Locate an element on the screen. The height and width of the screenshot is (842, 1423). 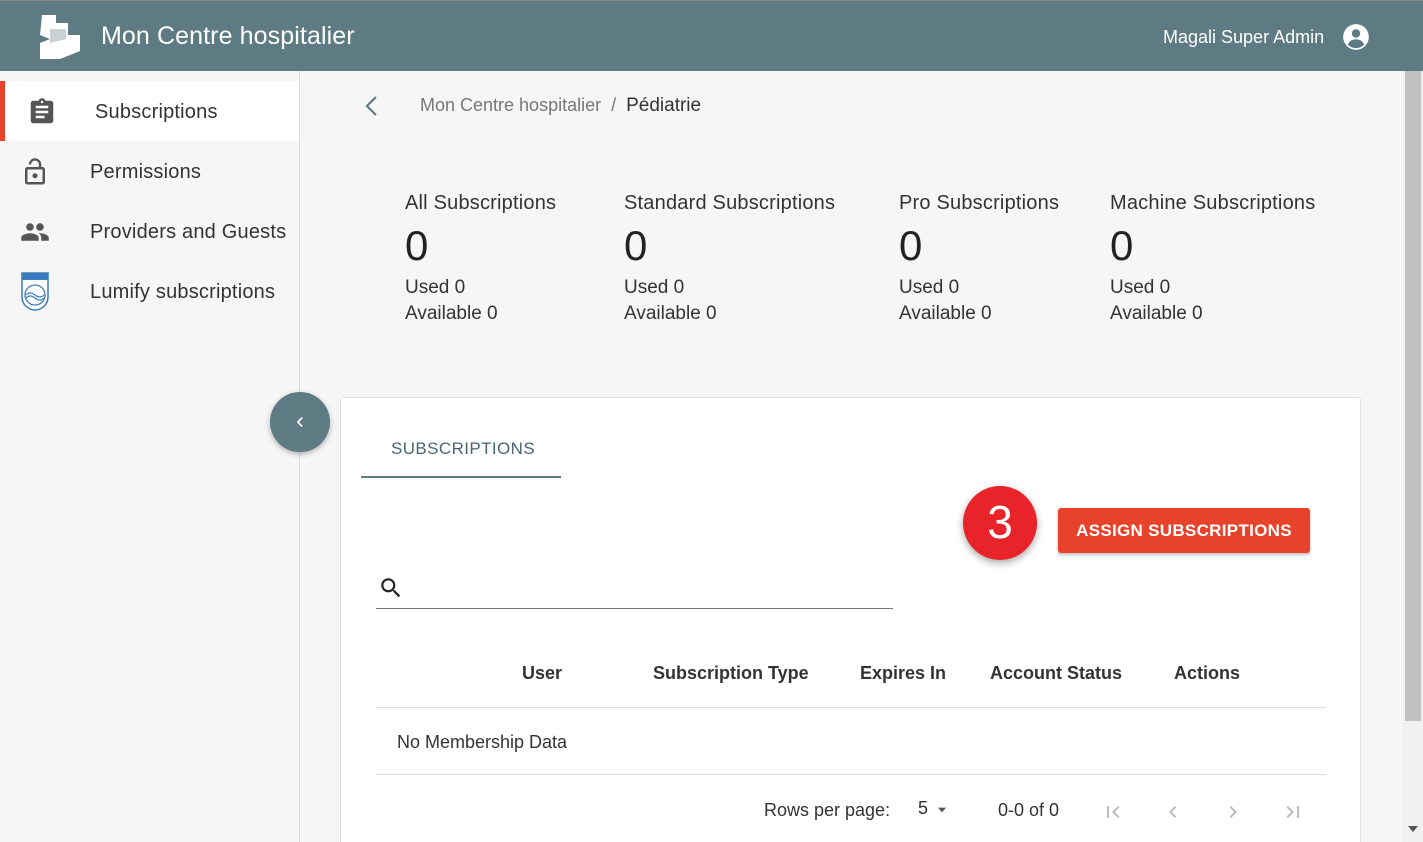
stat-title: Standard Subscriptions is located at coordinates (730, 203).